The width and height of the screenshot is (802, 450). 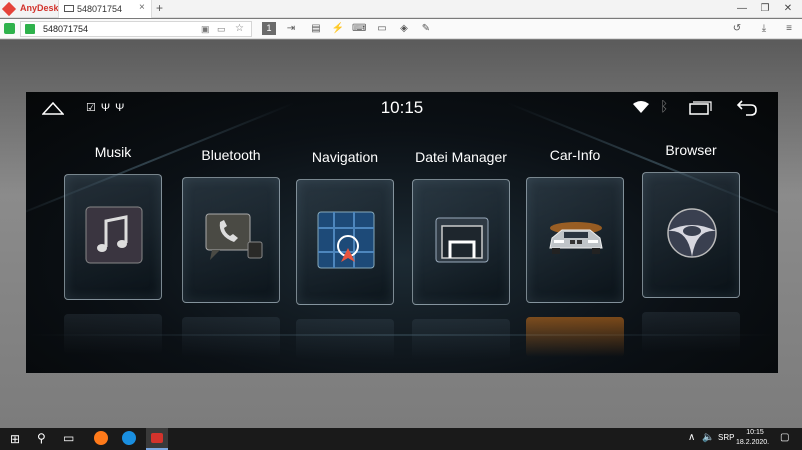 I want to click on address-text: 548071754, so click(x=66, y=29).